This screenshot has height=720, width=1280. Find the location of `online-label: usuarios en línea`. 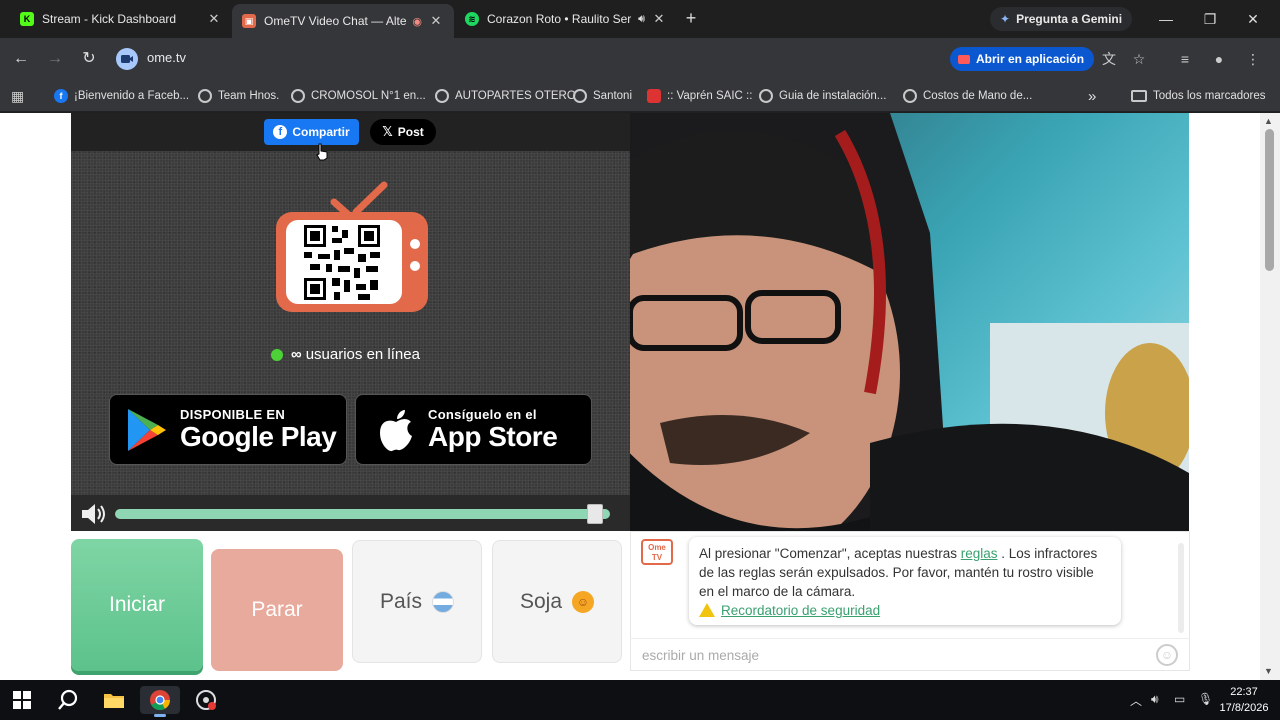

online-label: usuarios en línea is located at coordinates (362, 354).